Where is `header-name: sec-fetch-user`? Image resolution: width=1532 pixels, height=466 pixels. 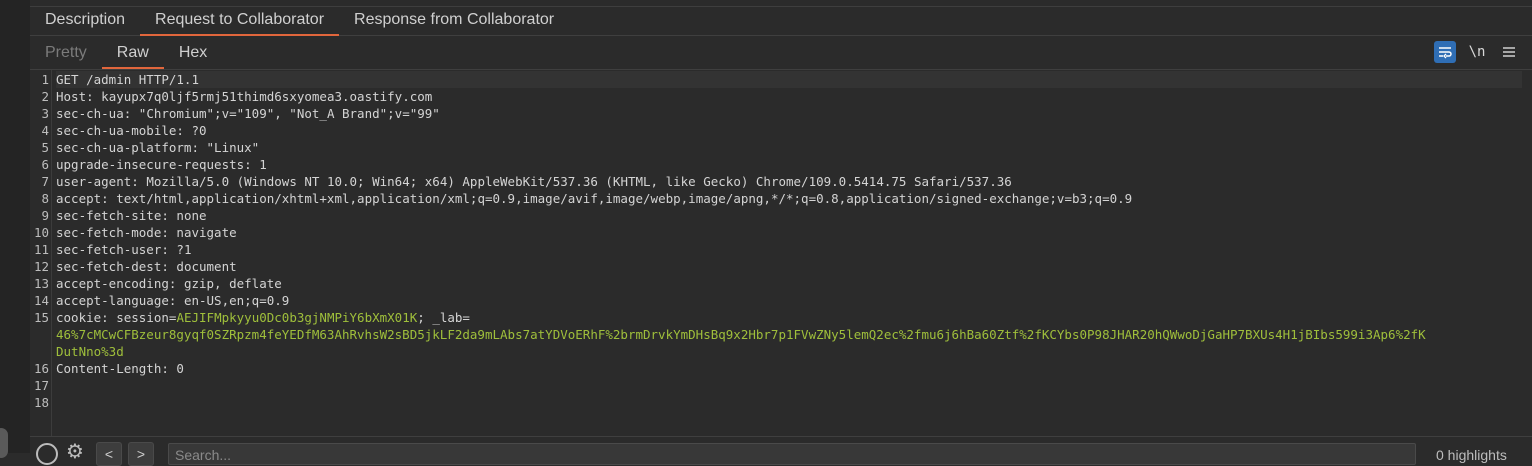
header-name: sec-fetch-user is located at coordinates (109, 249).